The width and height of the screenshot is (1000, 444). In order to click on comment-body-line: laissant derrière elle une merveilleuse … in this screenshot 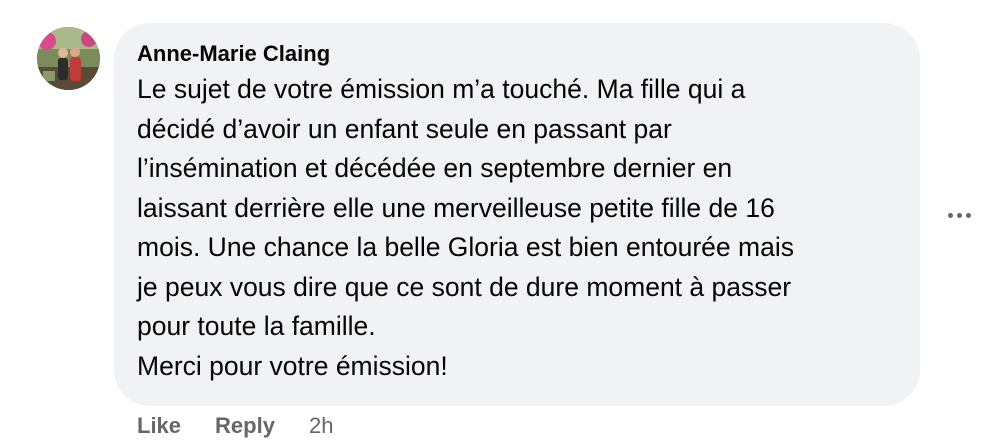, I will do `click(456, 207)`.